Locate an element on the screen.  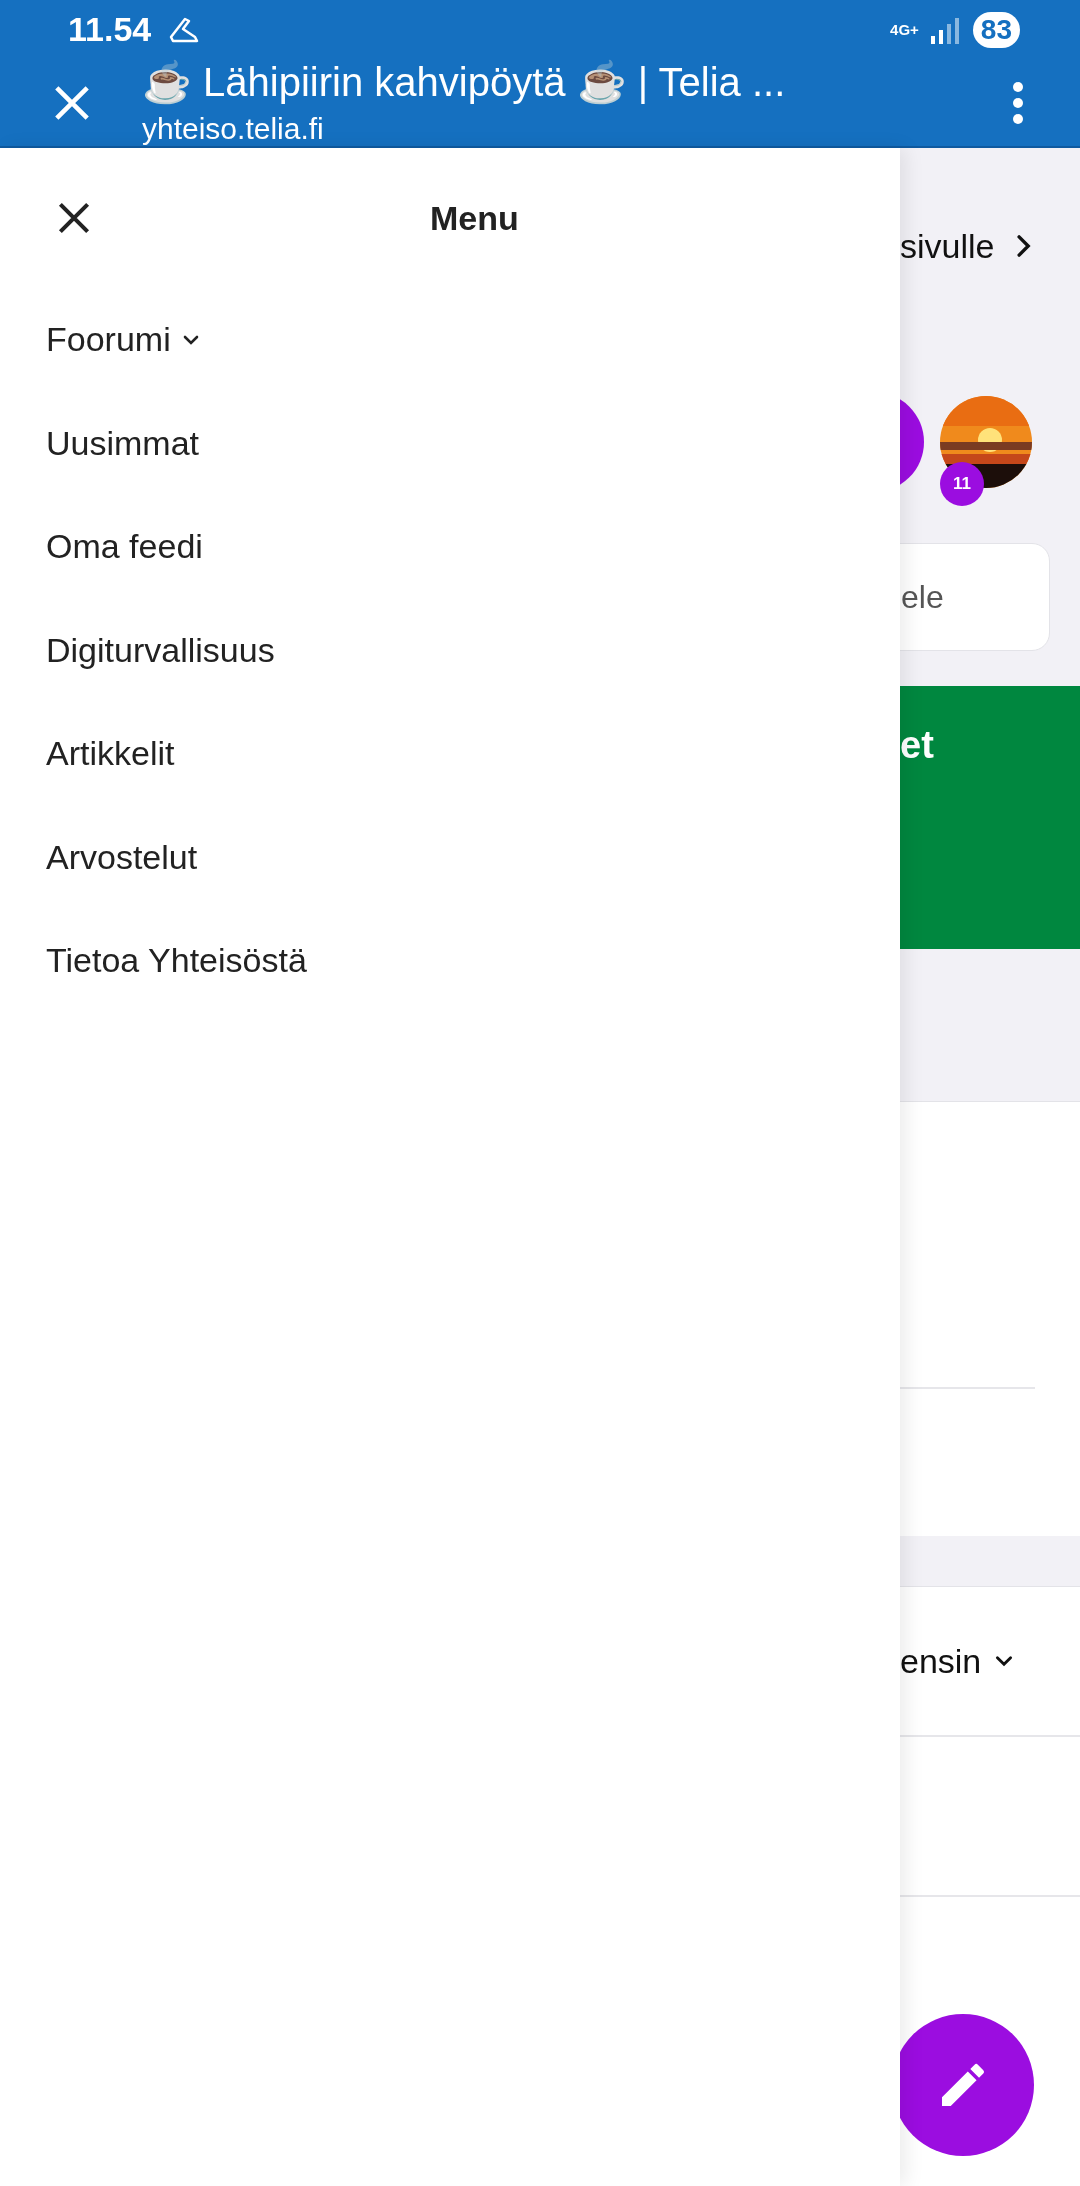
search-field: ele is located at coordinates (975, 597).